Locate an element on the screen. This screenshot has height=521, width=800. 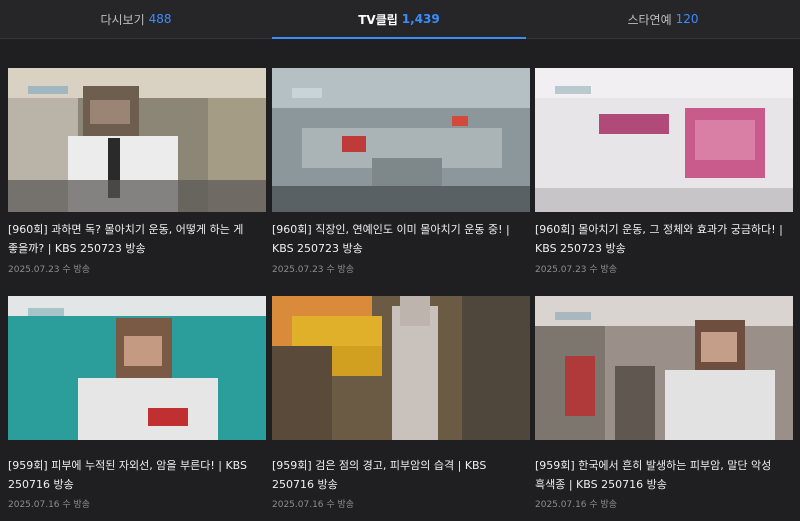
tab-replay: 다시보기 488 is located at coordinates (136, 19).